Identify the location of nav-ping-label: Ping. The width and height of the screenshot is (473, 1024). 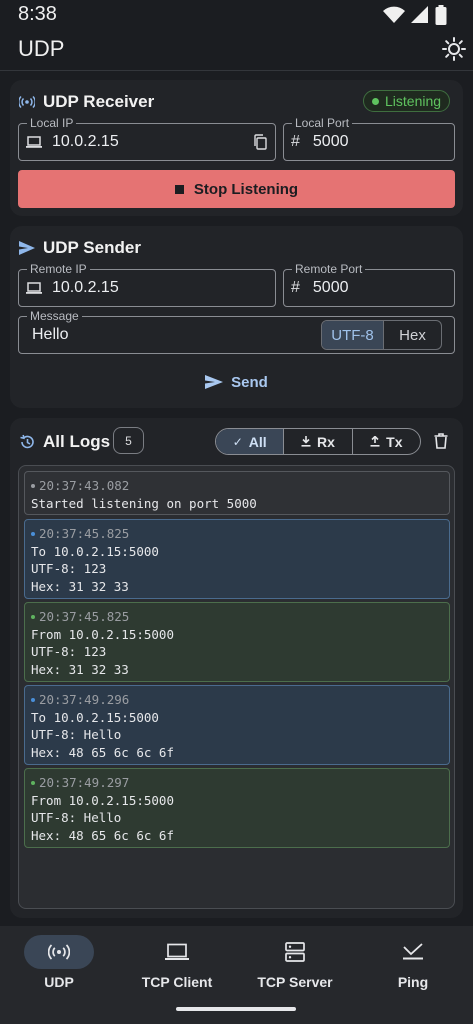
(413, 982).